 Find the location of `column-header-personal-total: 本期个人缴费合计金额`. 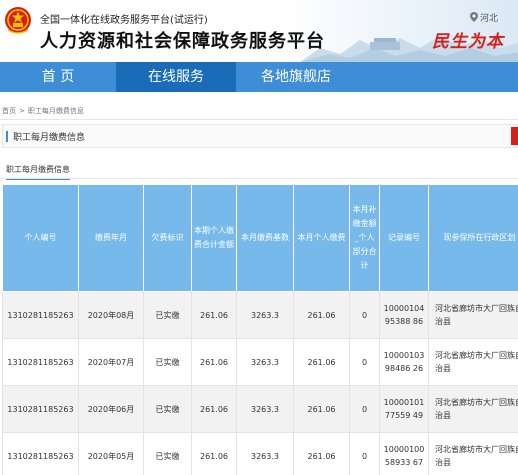

column-header-personal-total: 本期个人缴费合计金额 is located at coordinates (214, 238).